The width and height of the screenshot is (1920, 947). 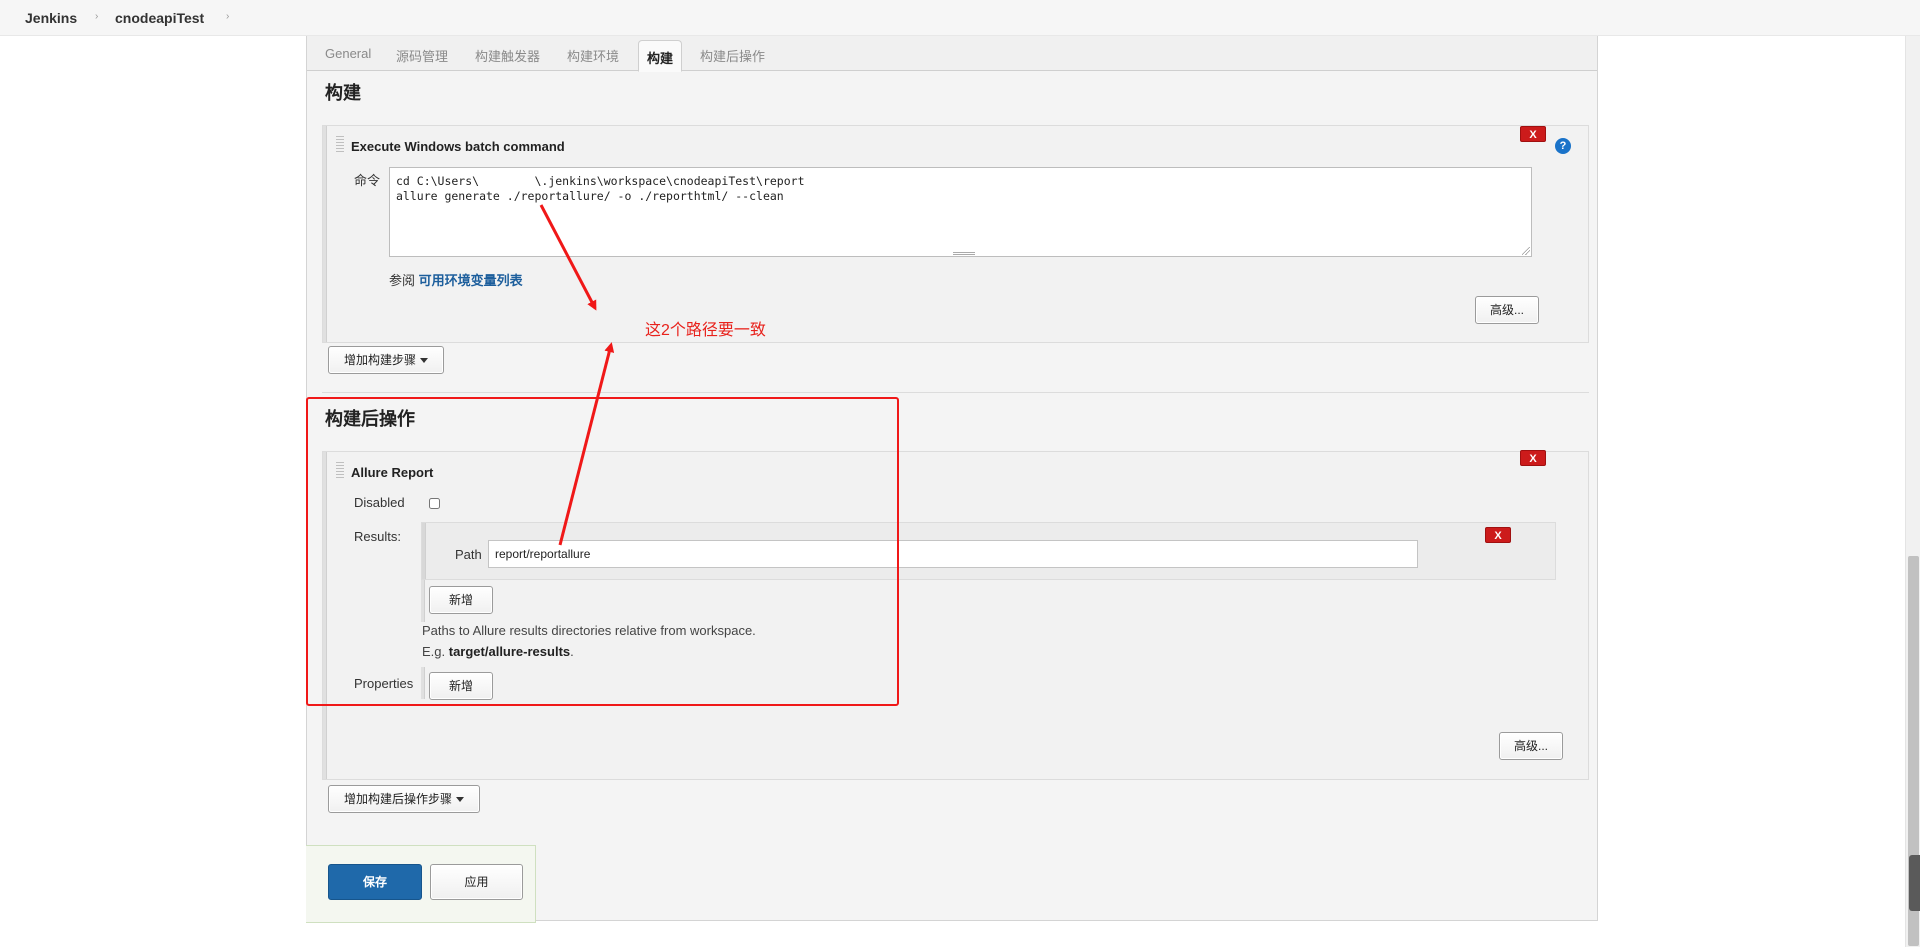 What do you see at coordinates (468, 554) in the screenshot?
I see `path-label: Path` at bounding box center [468, 554].